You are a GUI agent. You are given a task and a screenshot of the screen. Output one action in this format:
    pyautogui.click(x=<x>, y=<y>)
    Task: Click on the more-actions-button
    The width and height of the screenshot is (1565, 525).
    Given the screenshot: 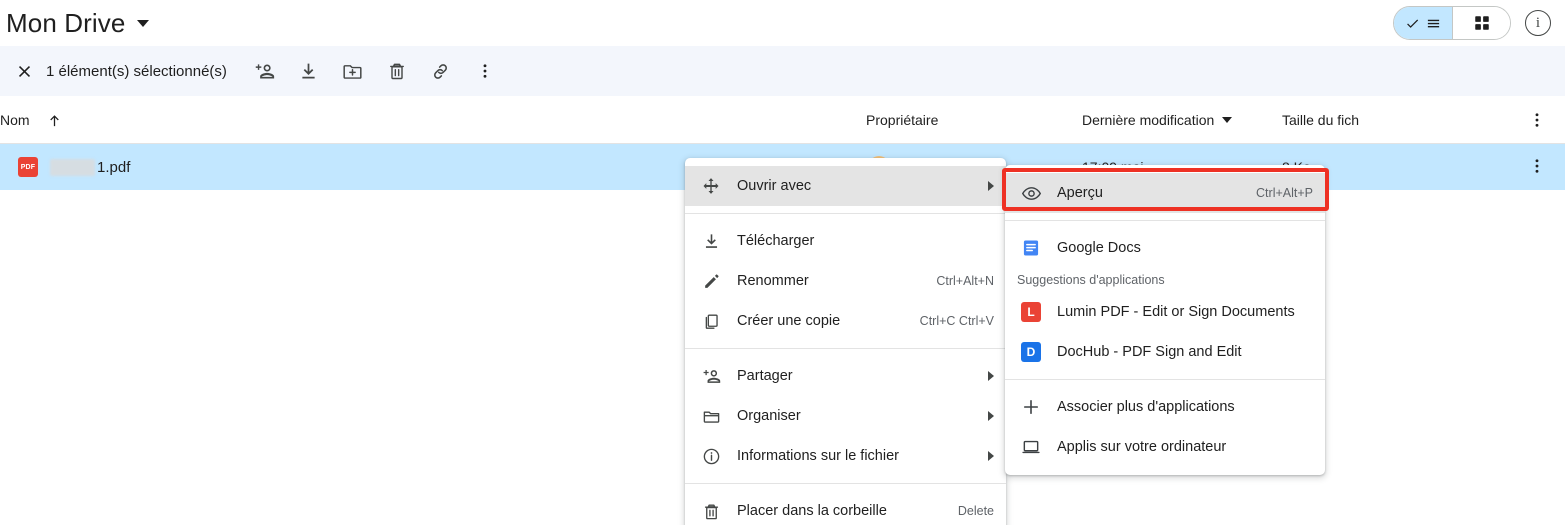 What is the action you would take?
    pyautogui.click(x=485, y=71)
    